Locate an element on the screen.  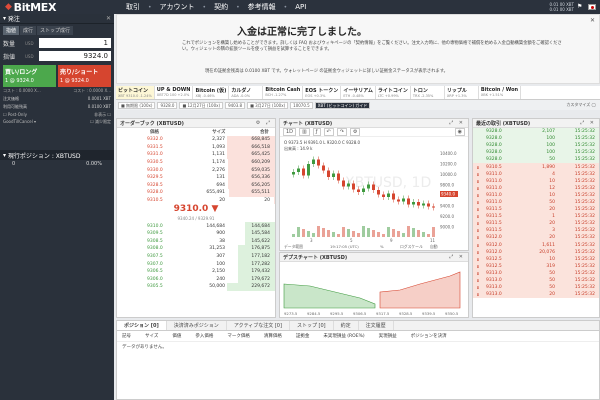
ticker-tab: リップル XRP +1.3% is located at coordinates (462, 92).